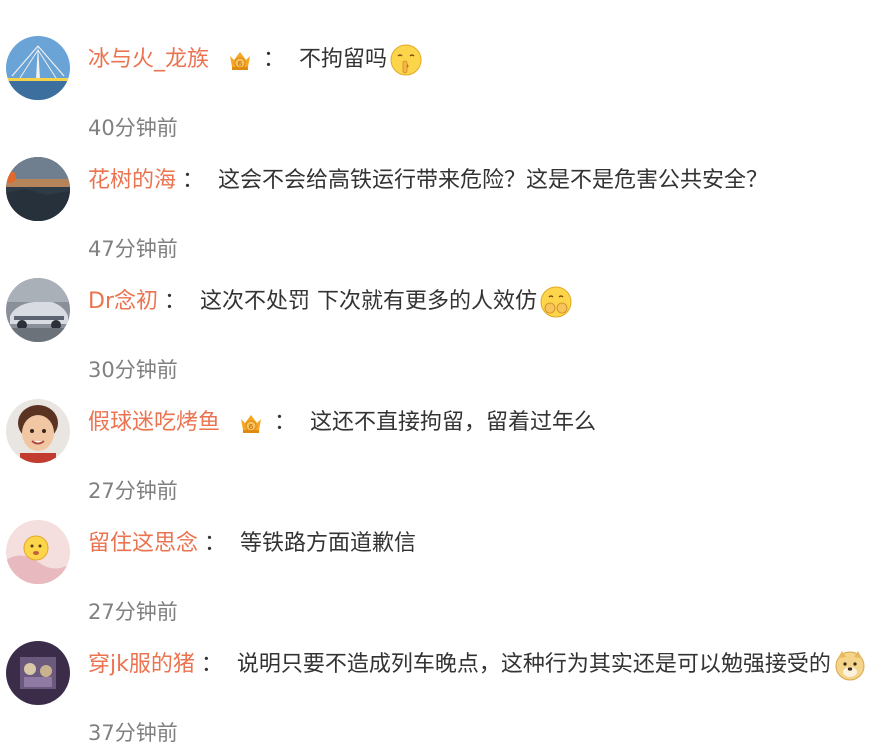  I want to click on doge-emoji-icon, so click(850, 665).